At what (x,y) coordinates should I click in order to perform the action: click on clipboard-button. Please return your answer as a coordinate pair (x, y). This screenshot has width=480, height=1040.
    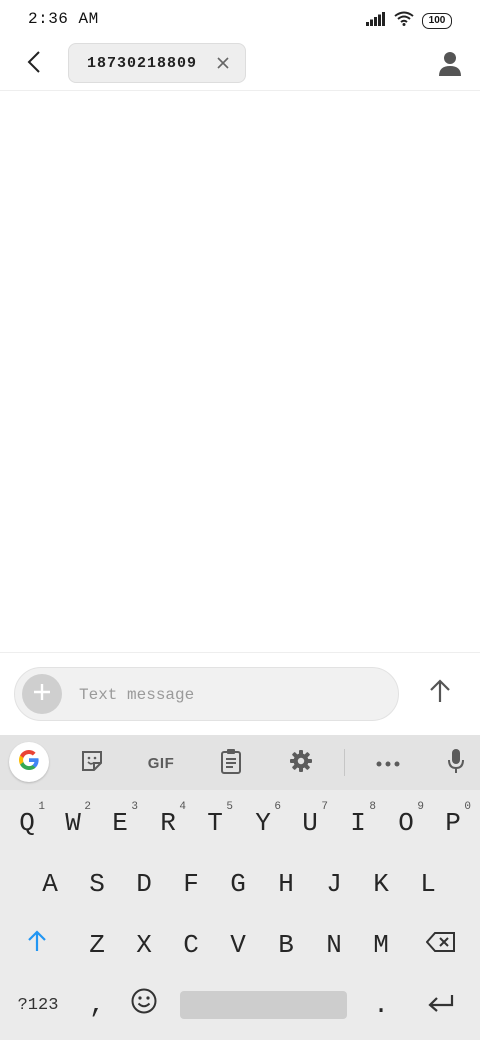
    Looking at the image, I should click on (231, 763).